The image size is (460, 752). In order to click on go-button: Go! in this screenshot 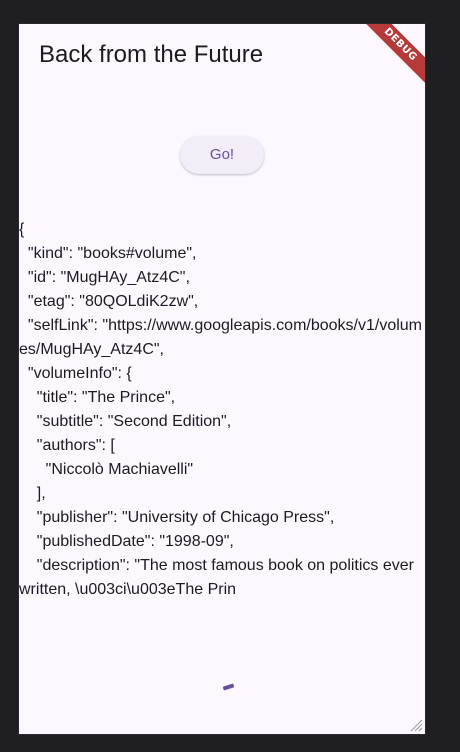, I will do `click(222, 155)`.